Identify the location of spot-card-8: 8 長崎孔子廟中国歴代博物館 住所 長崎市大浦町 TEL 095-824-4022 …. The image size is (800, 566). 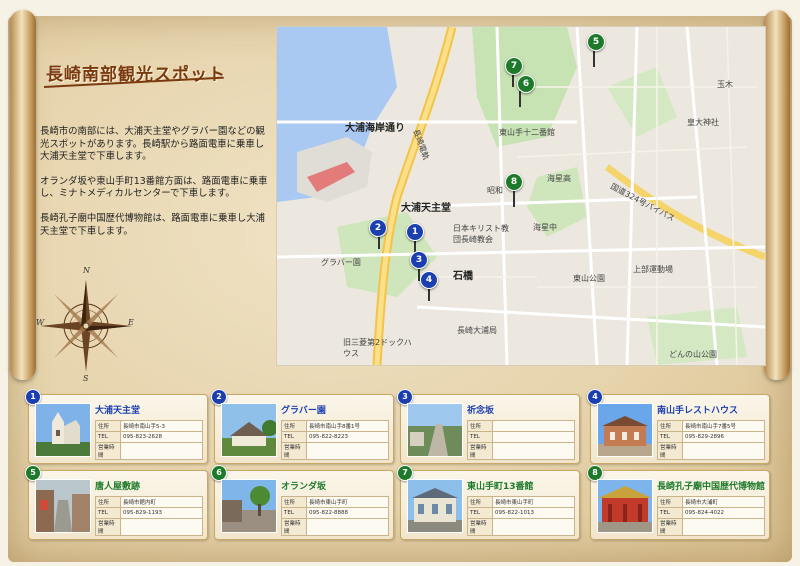
(678, 502).